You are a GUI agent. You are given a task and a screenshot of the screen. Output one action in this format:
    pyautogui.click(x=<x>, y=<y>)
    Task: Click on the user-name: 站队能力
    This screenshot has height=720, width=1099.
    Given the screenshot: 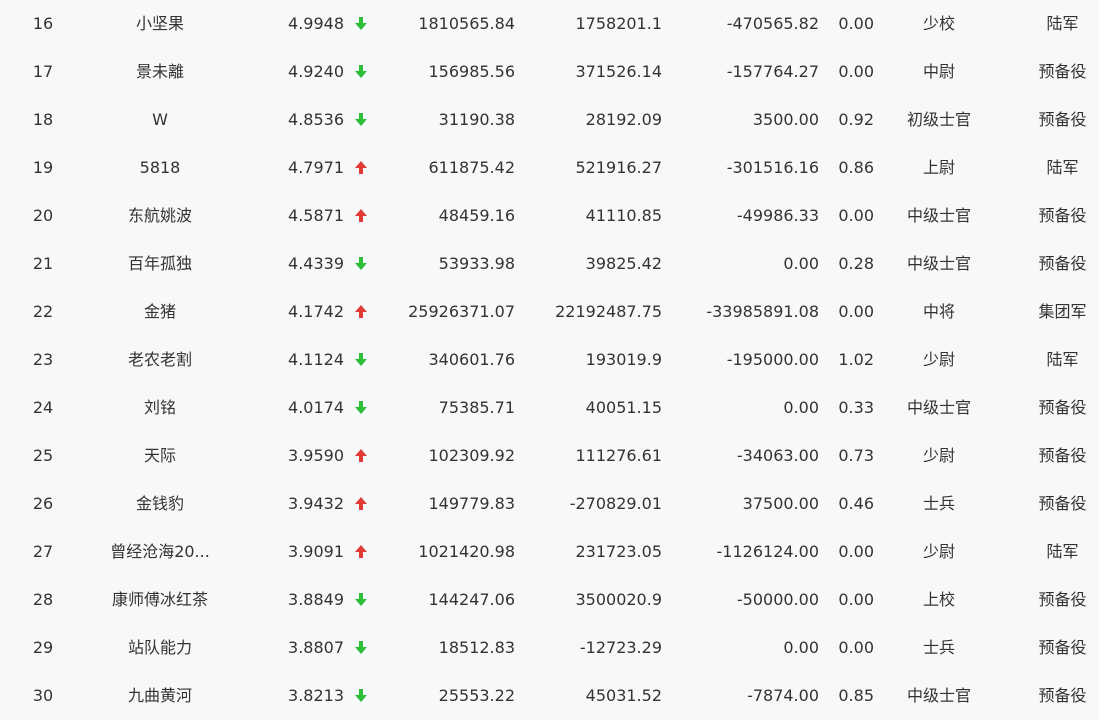 What is the action you would take?
    pyautogui.click(x=159, y=647)
    